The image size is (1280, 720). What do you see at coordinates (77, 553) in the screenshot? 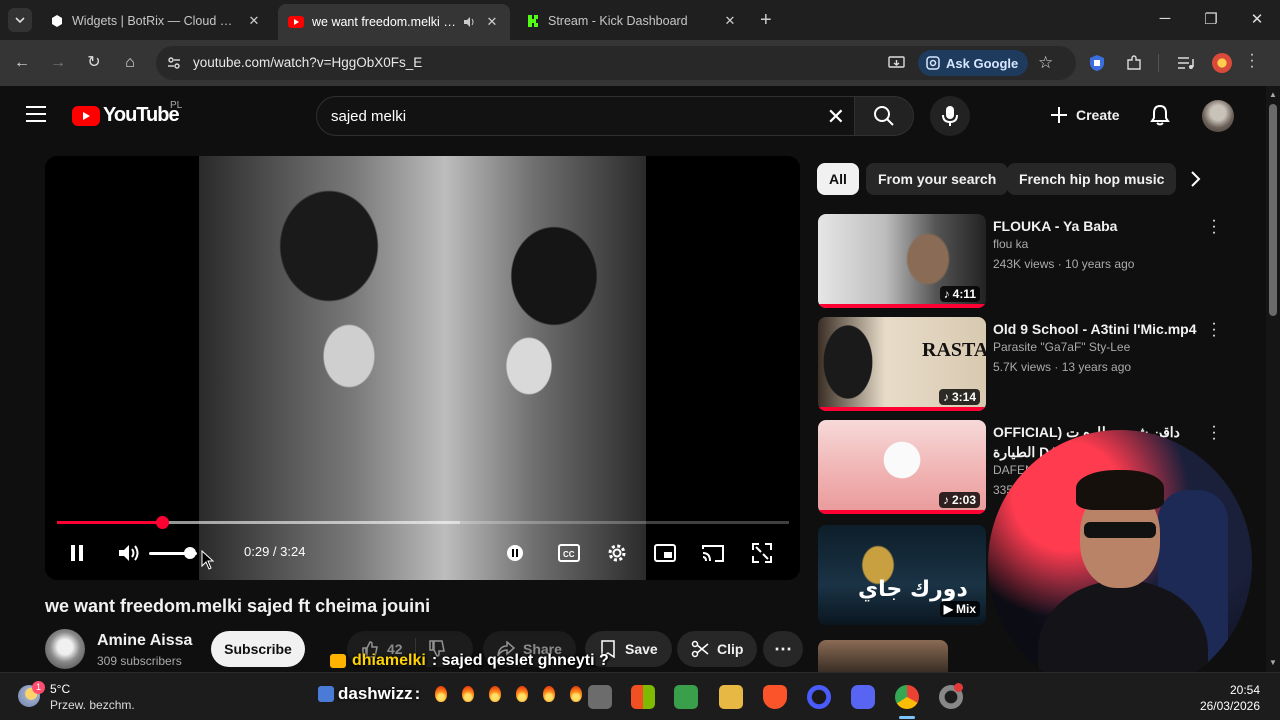
I see `pause-button` at bounding box center [77, 553].